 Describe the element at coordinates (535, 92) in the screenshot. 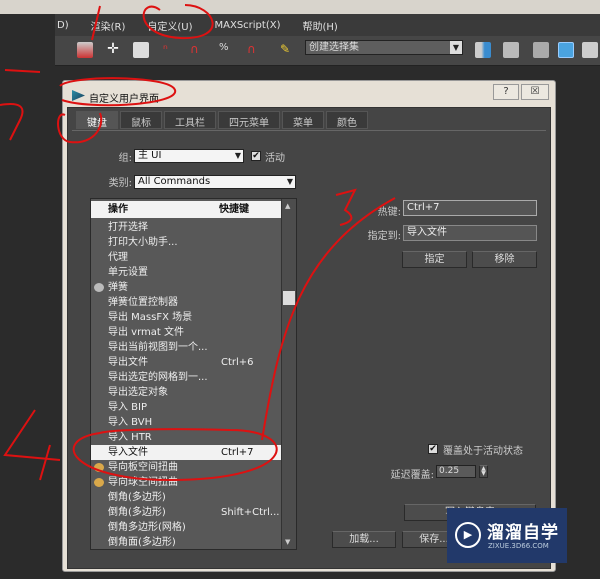

I see `close-button: ☒` at that location.